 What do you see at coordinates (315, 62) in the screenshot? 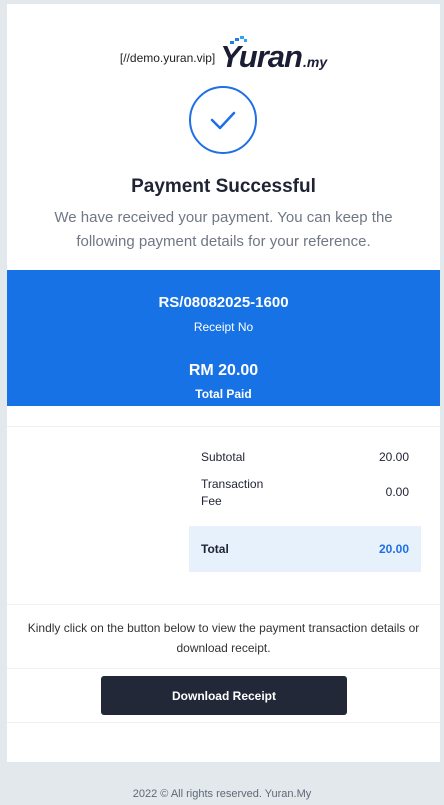
I see `logo-sub: .my` at bounding box center [315, 62].